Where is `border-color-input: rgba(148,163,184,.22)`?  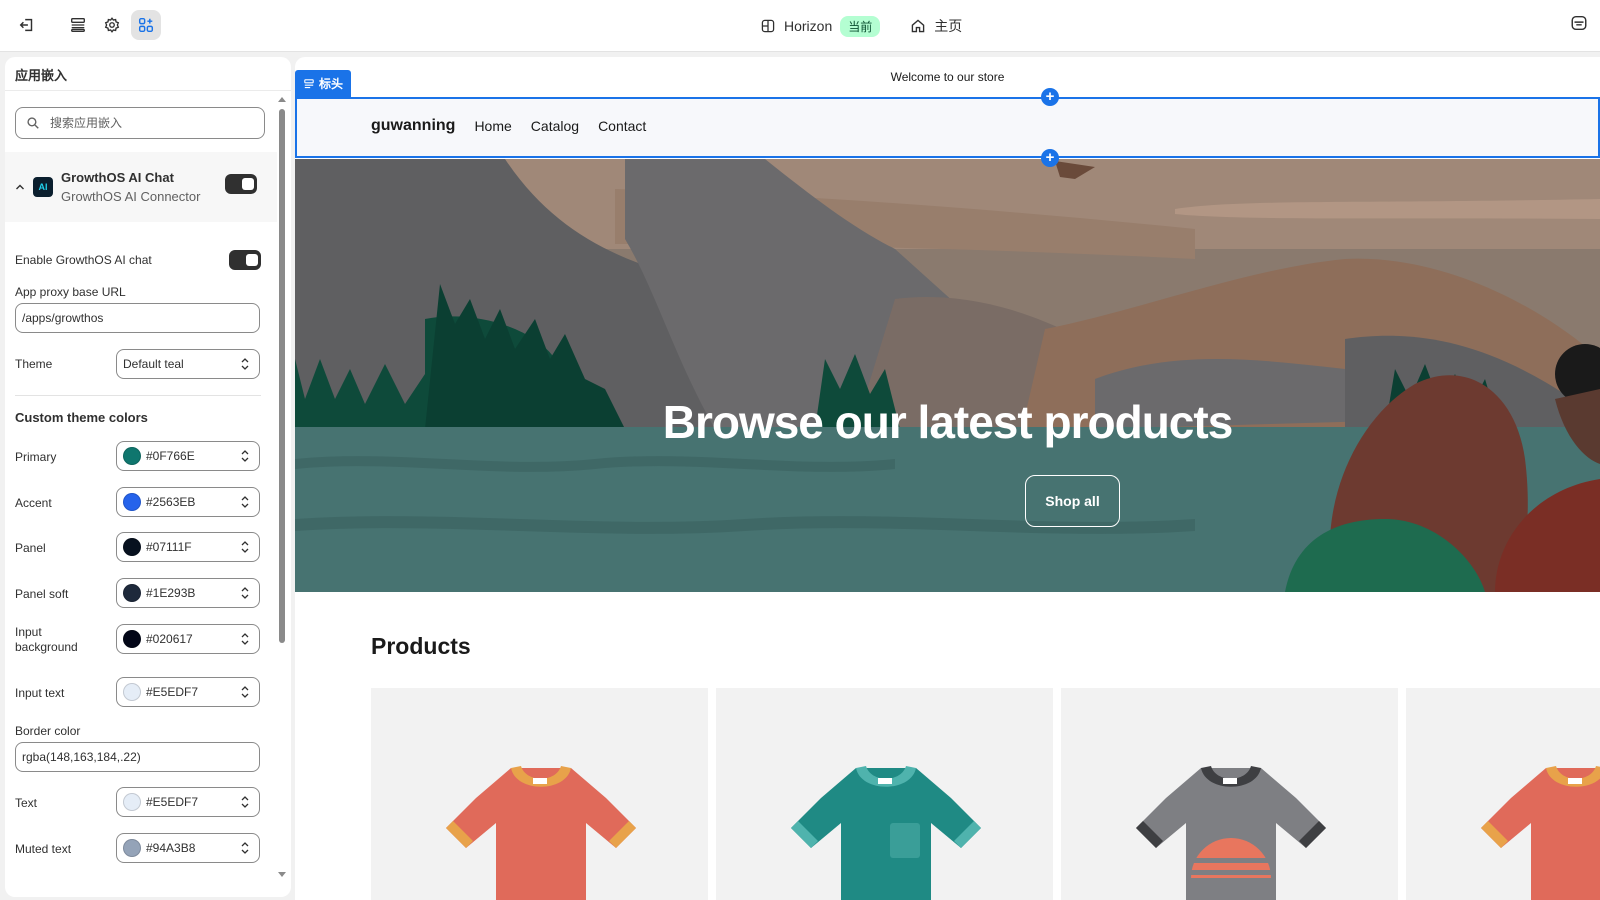
border-color-input: rgba(148,163,184,.22) is located at coordinates (137, 757).